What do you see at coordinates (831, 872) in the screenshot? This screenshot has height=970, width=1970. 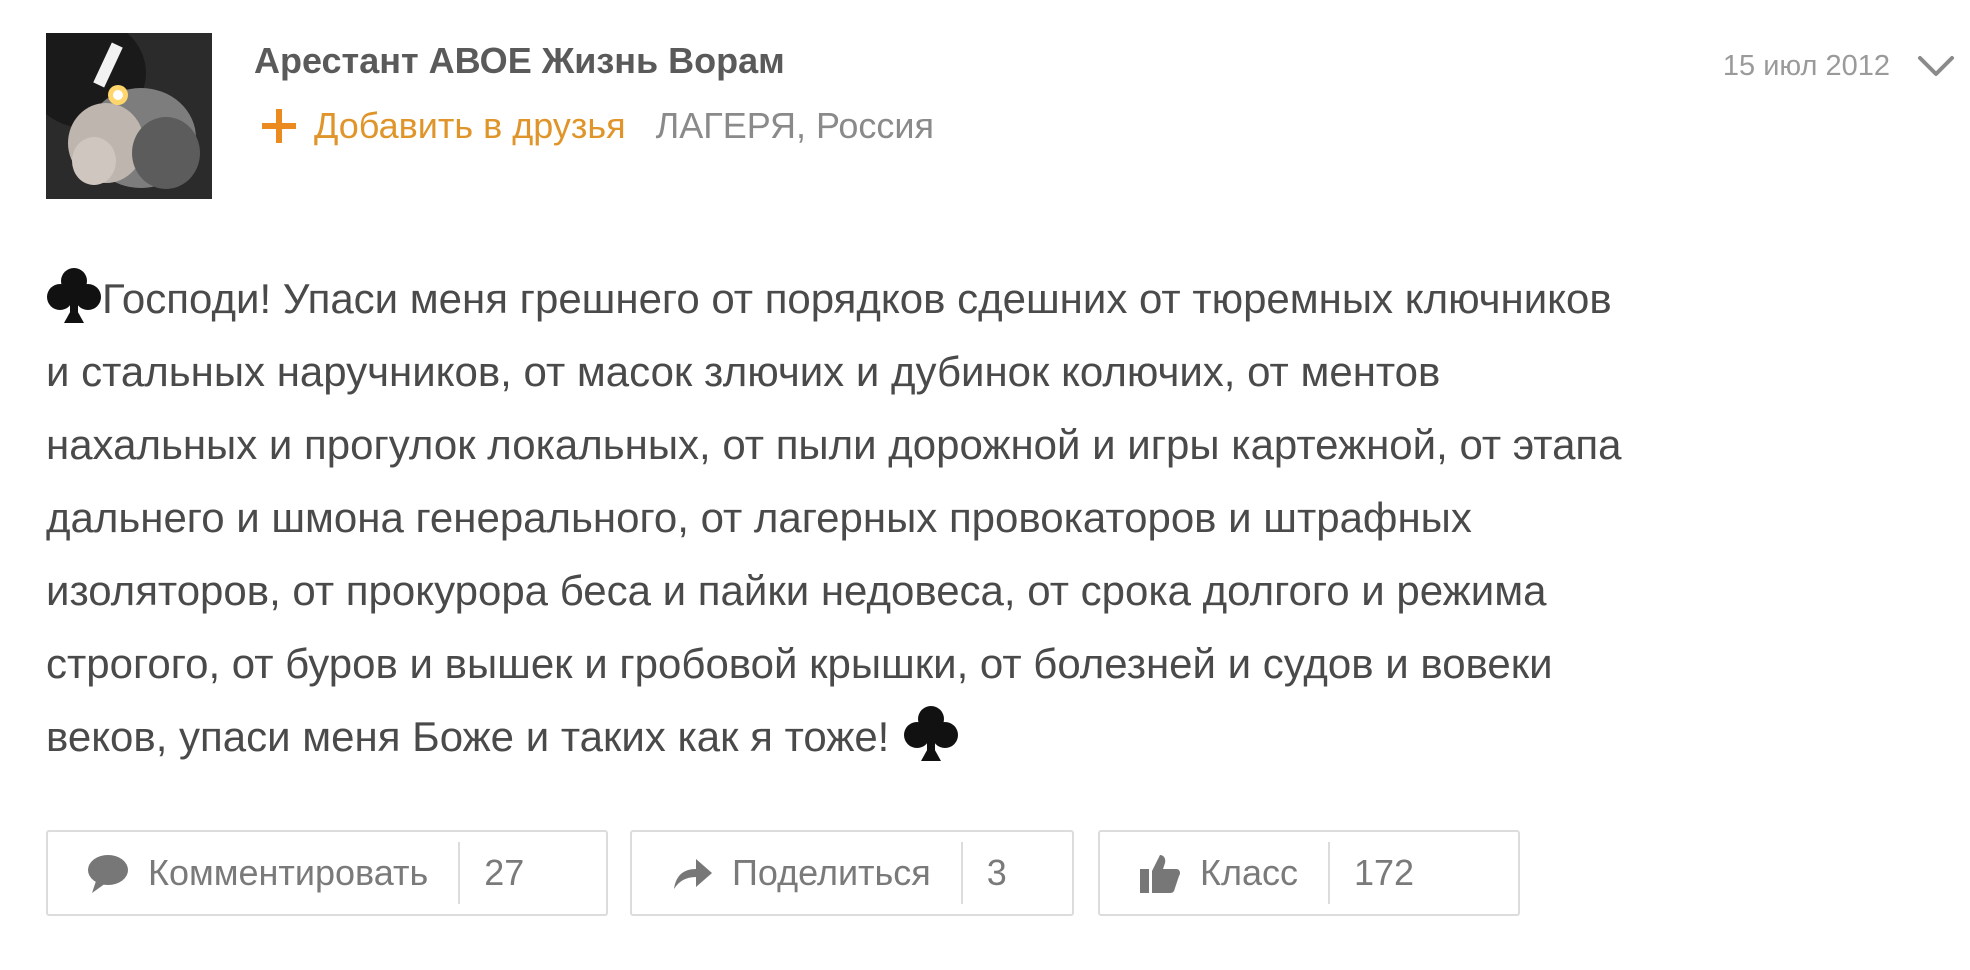 I see `share-label: Поделиться` at bounding box center [831, 872].